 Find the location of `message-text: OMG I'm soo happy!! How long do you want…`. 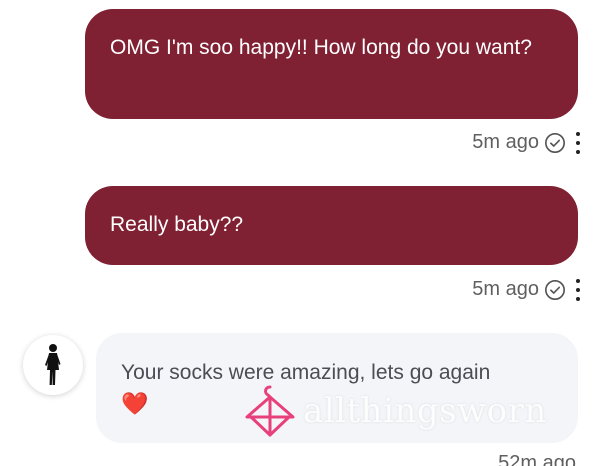

message-text: OMG I'm soo happy!! How long do you want… is located at coordinates (321, 47).